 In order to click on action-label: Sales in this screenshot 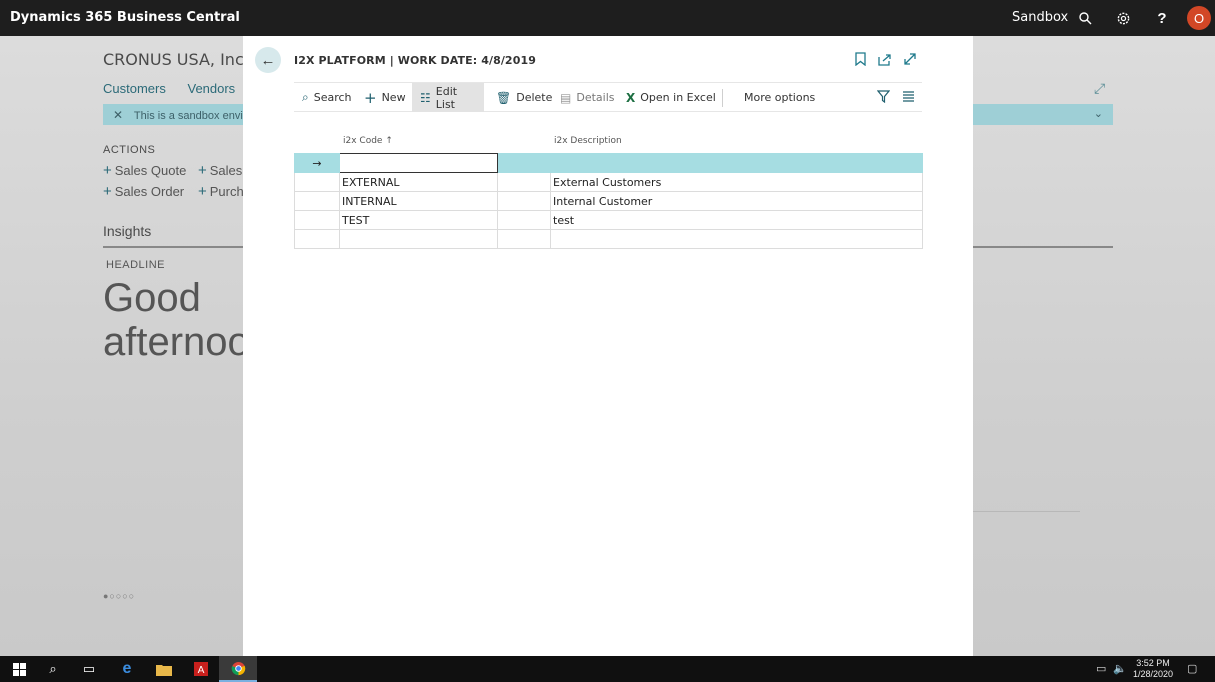, I will do `click(226, 170)`.